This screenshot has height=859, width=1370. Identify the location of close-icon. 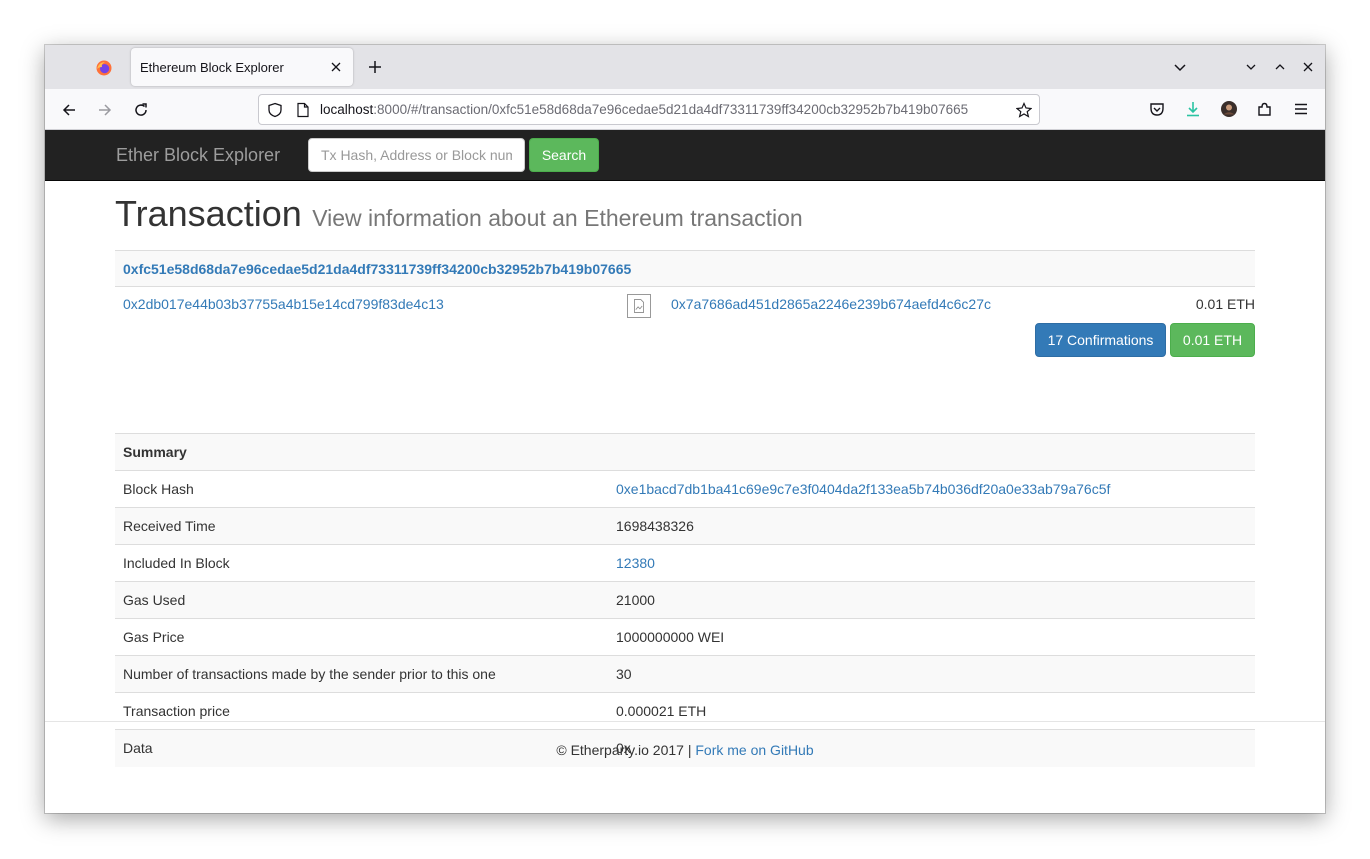
(336, 67).